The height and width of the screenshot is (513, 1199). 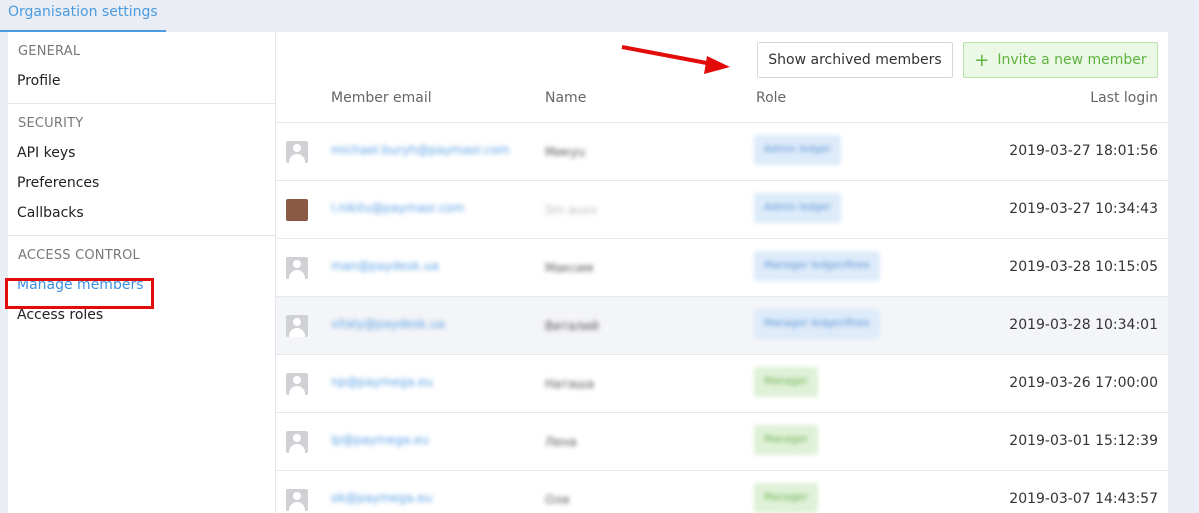 What do you see at coordinates (381, 98) in the screenshot?
I see `column-header-email: Member email` at bounding box center [381, 98].